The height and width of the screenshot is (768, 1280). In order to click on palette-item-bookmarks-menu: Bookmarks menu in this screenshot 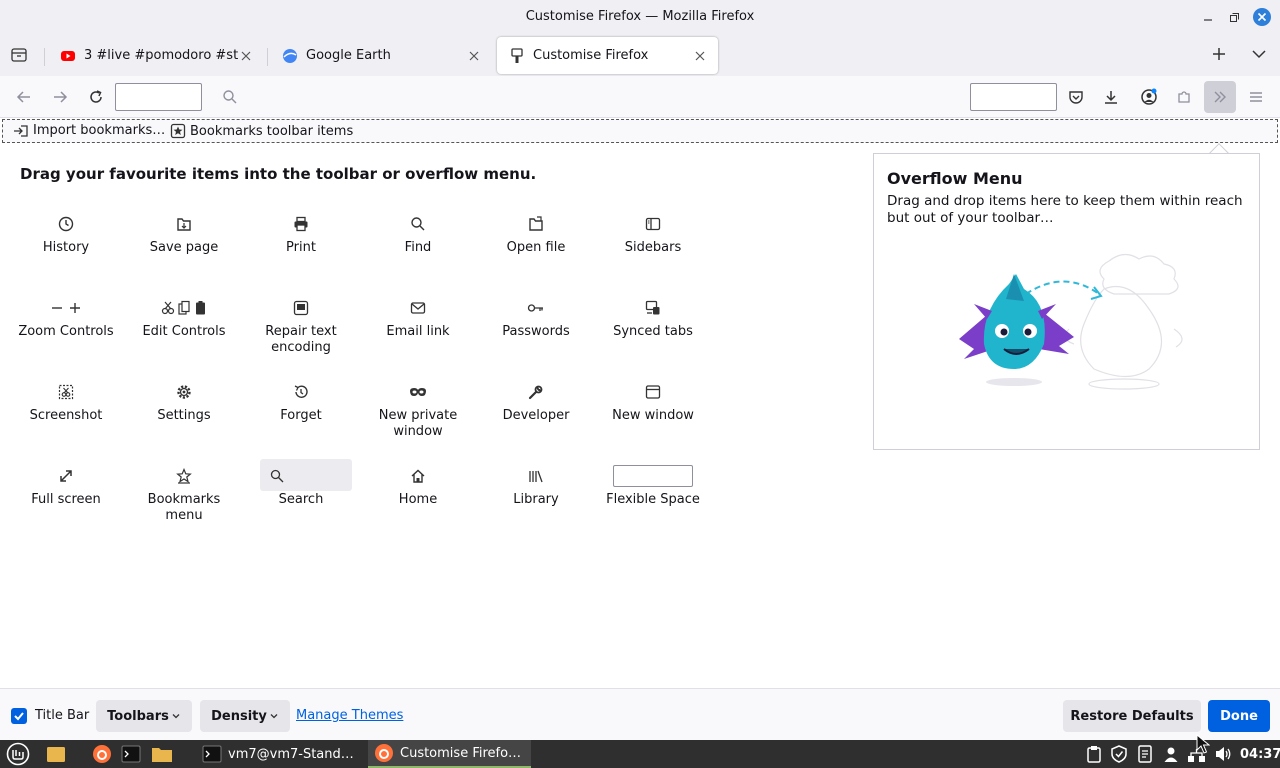, I will do `click(184, 495)`.